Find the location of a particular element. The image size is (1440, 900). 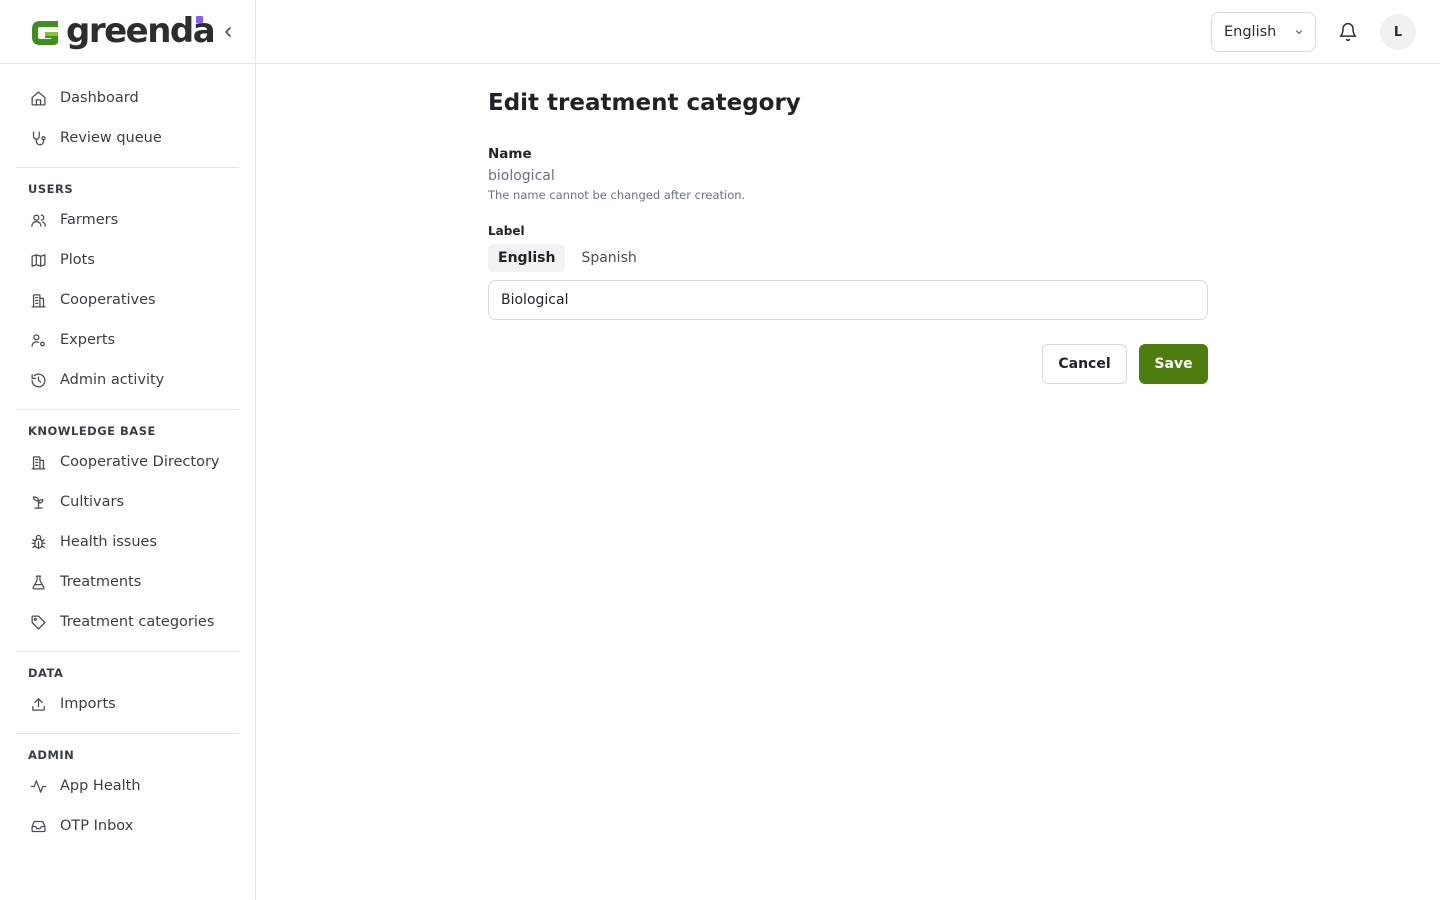

section-title-knowledge-base: KNOWLEDGE BASE is located at coordinates (92, 431).